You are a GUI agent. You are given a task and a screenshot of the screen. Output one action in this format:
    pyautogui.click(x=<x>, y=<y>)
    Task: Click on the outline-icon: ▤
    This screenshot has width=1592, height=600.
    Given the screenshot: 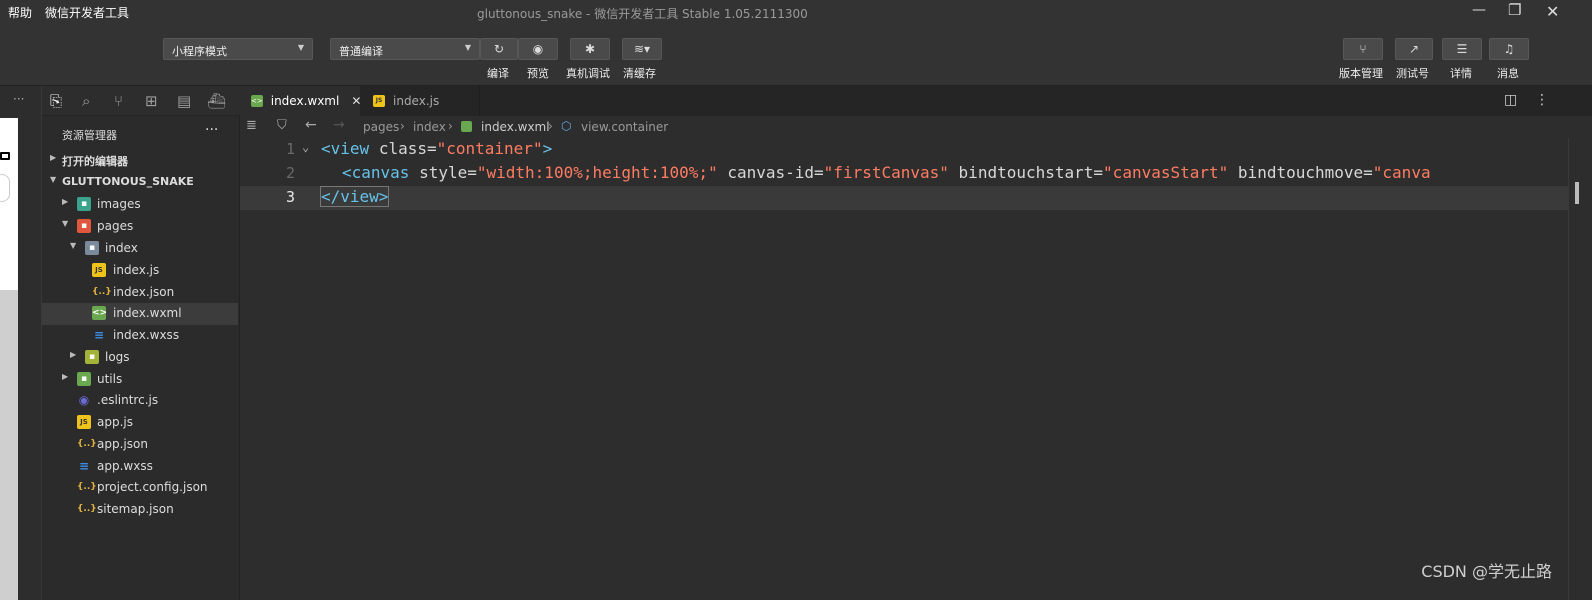 What is the action you would take?
    pyautogui.click(x=184, y=101)
    